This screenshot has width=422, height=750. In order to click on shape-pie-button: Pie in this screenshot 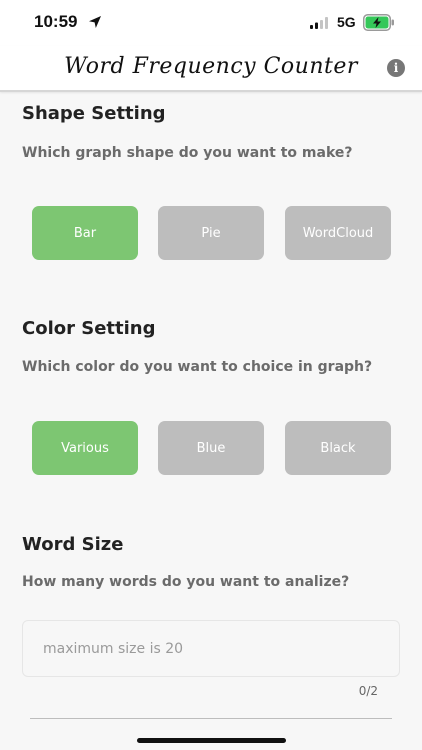, I will do `click(211, 233)`.